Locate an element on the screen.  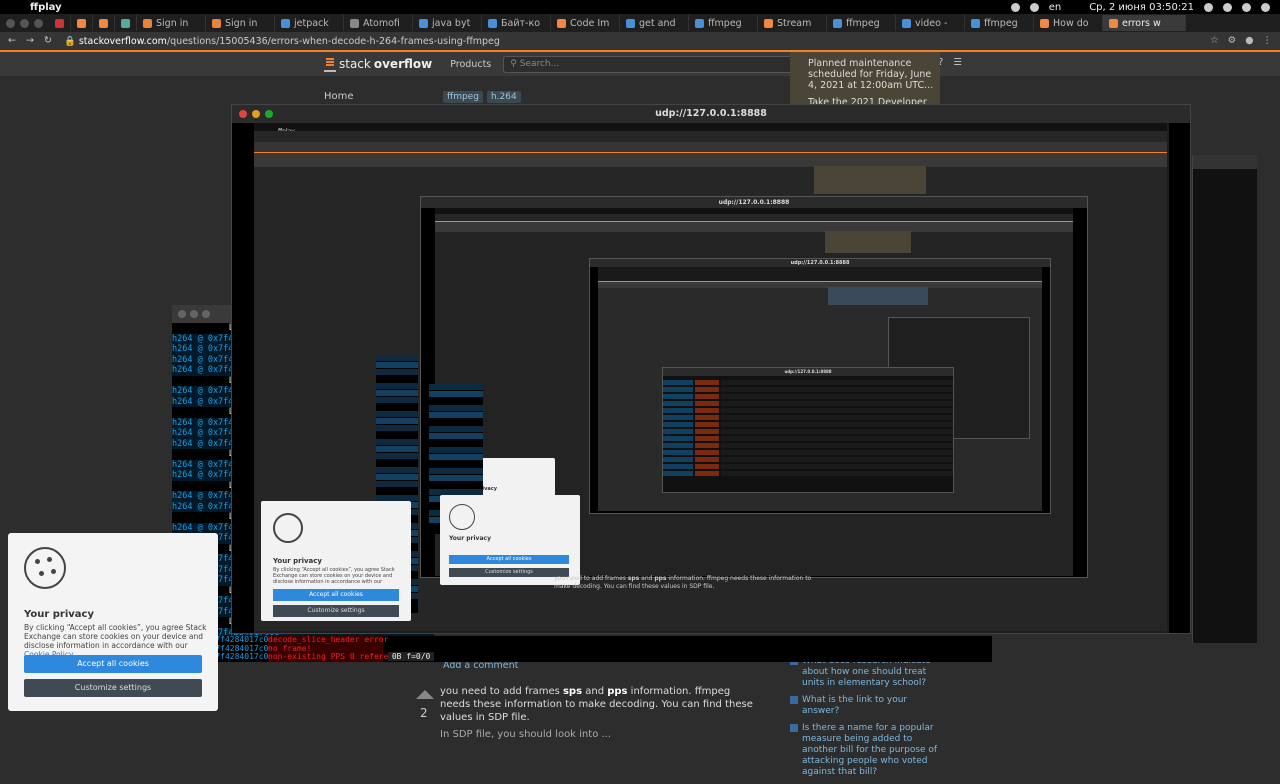
menu-dots-icon: ⋮ is located at coordinates (1268, 40).